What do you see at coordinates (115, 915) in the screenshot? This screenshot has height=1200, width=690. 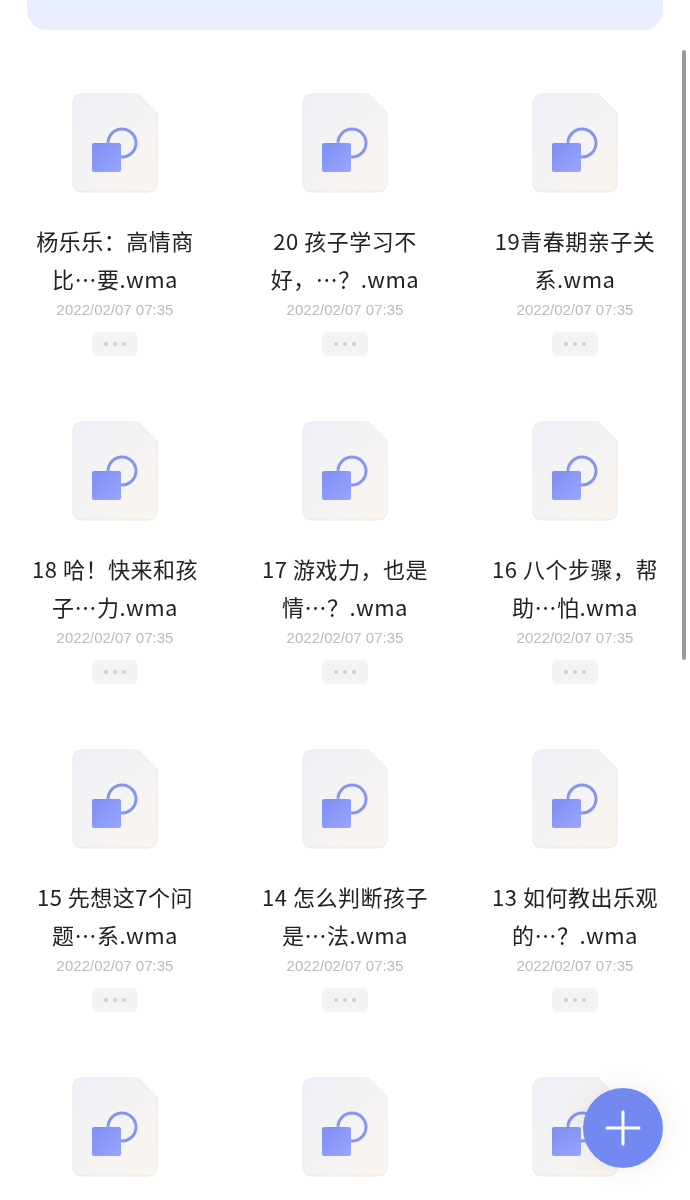 I see `file-name: 15 先想这7个问题…系.wma` at bounding box center [115, 915].